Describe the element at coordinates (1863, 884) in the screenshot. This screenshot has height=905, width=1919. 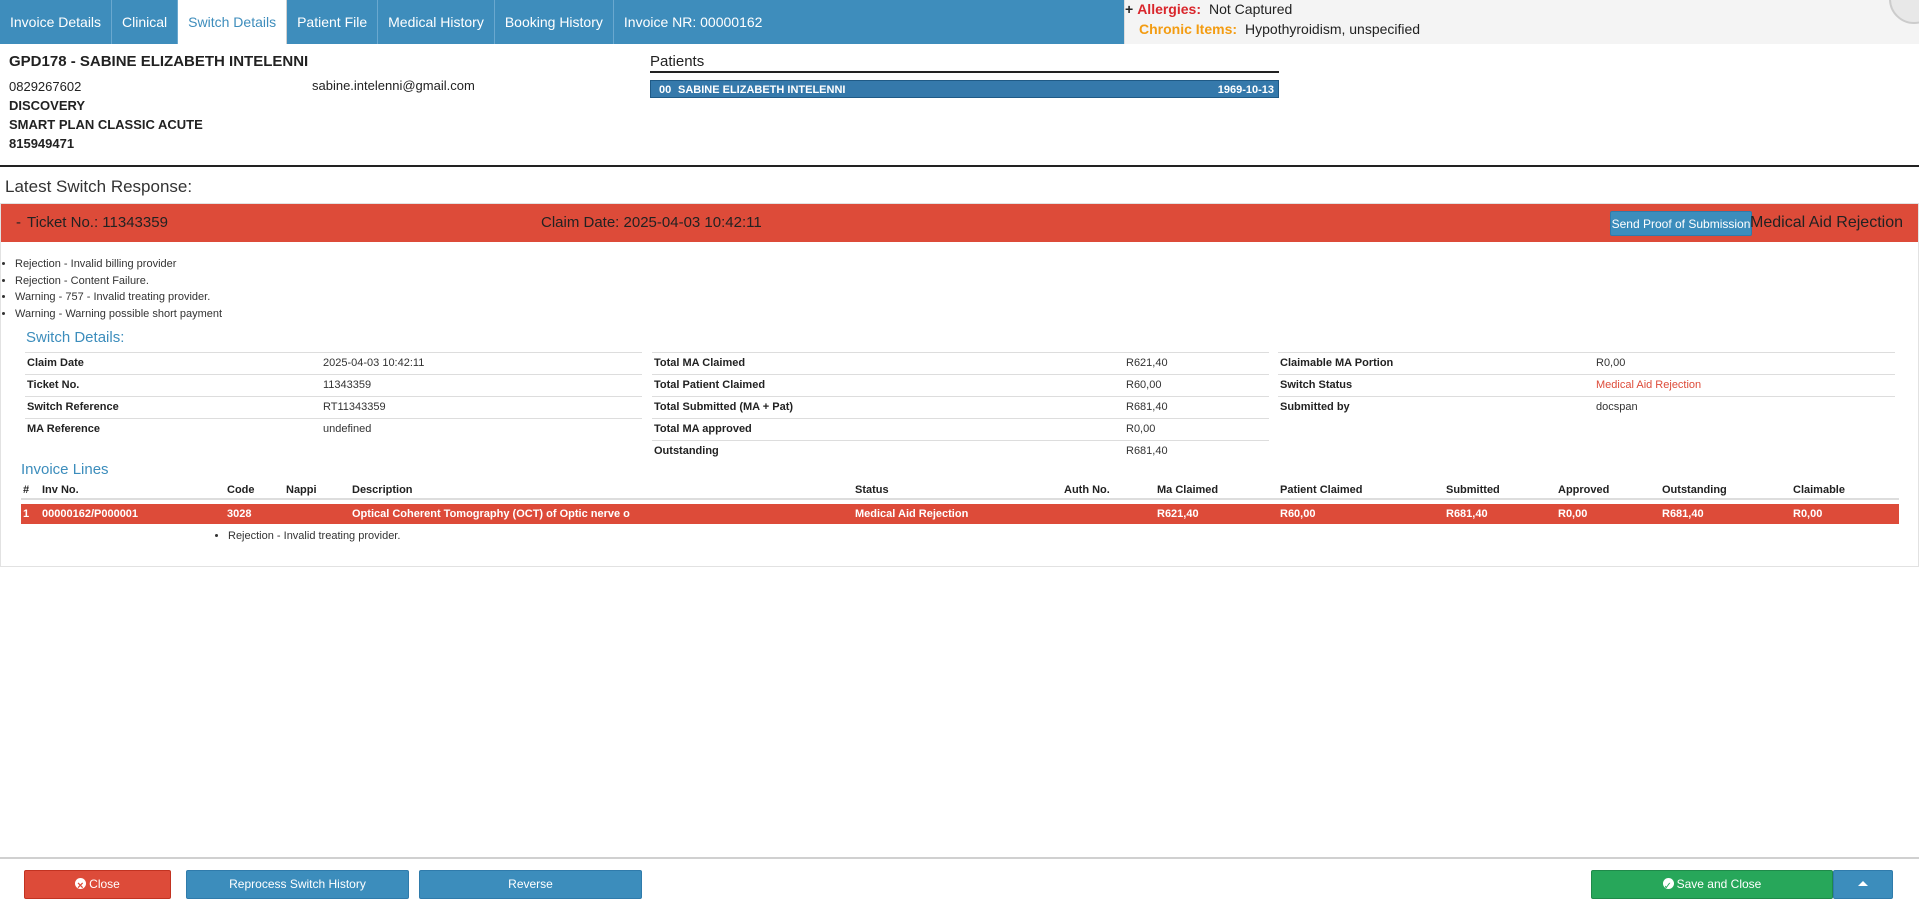
I see `more-actions-dropdown-button` at that location.